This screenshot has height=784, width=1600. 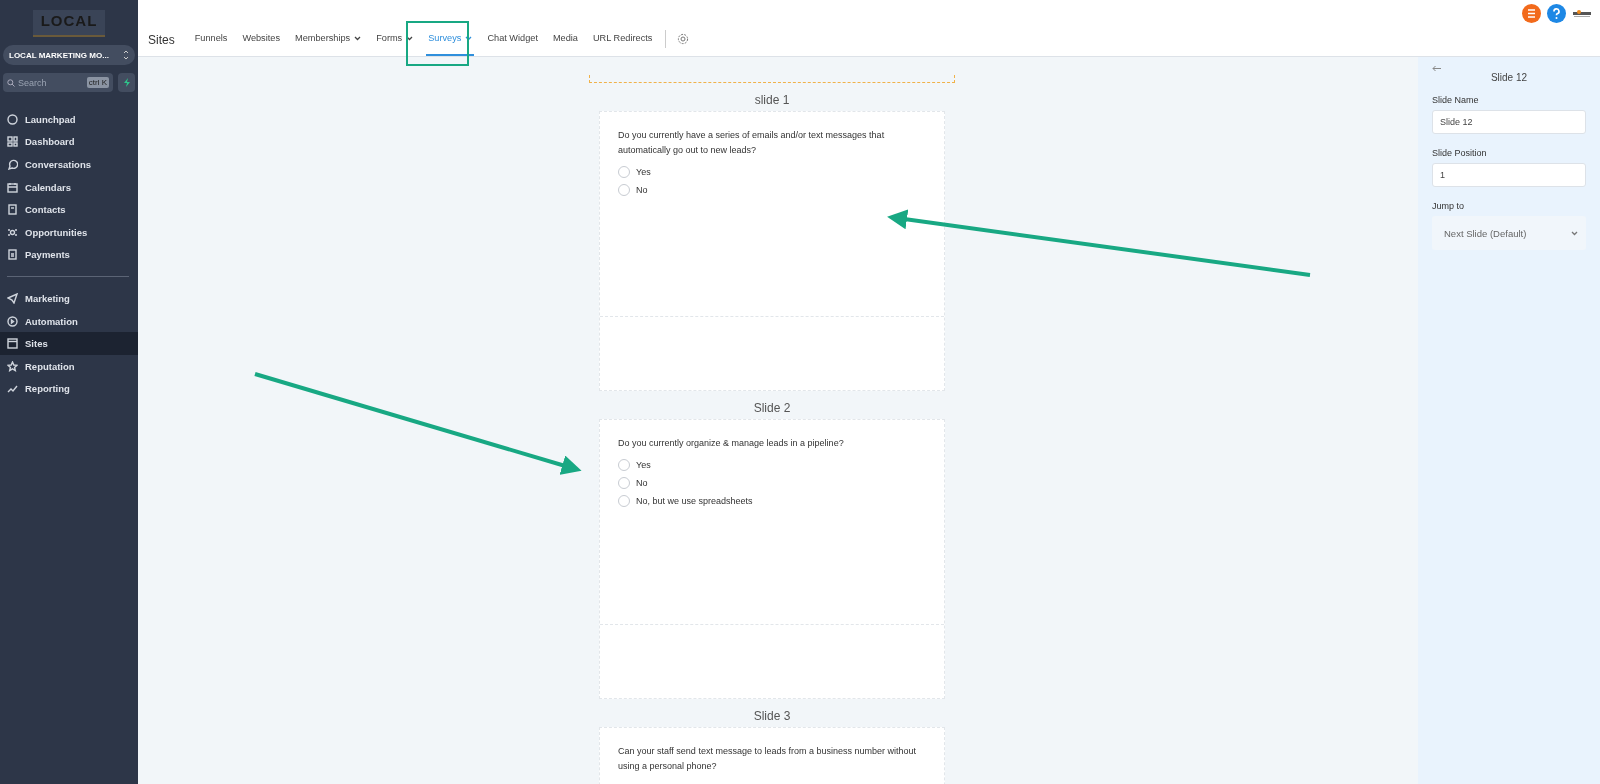 I want to click on sites-icon, so click(x=12, y=344).